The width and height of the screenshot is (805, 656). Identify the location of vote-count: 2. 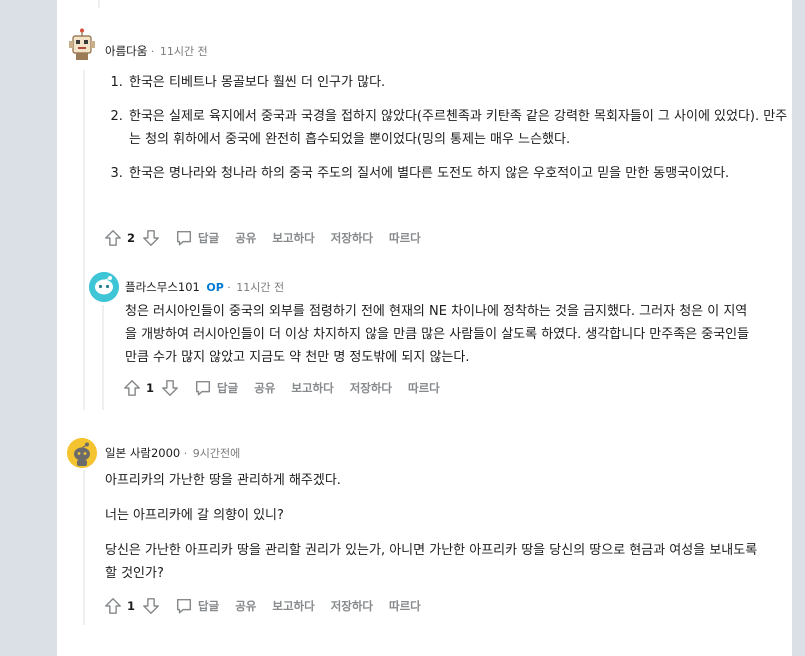
(131, 238).